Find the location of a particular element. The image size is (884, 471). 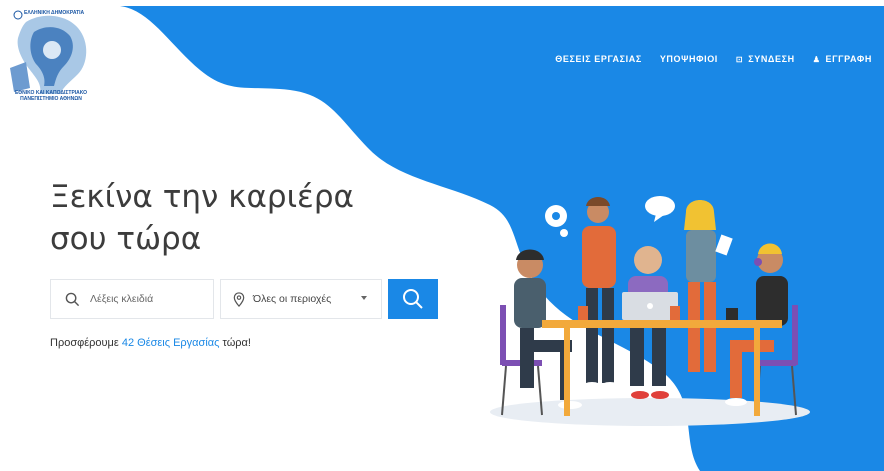

logo-caption-line2: ΠΑΝΕΠΙΣΤΗΜΙΟ ΑΘΗΝΩΝ is located at coordinates (51, 99).